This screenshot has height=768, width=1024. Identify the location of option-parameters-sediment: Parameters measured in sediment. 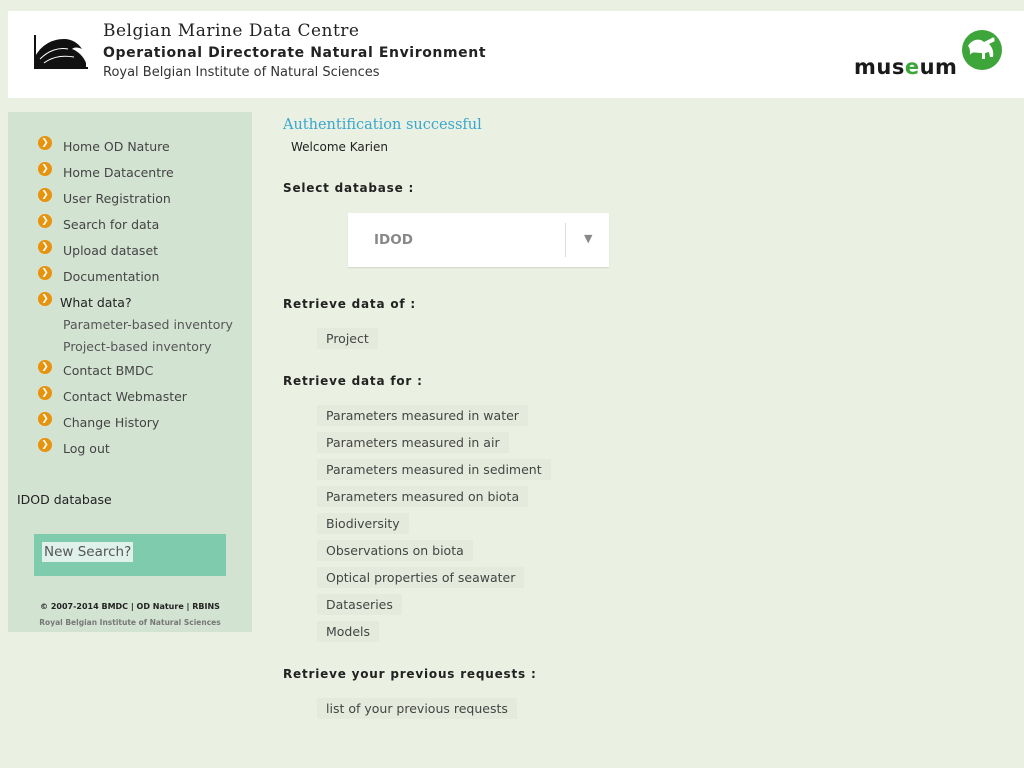
(434, 469).